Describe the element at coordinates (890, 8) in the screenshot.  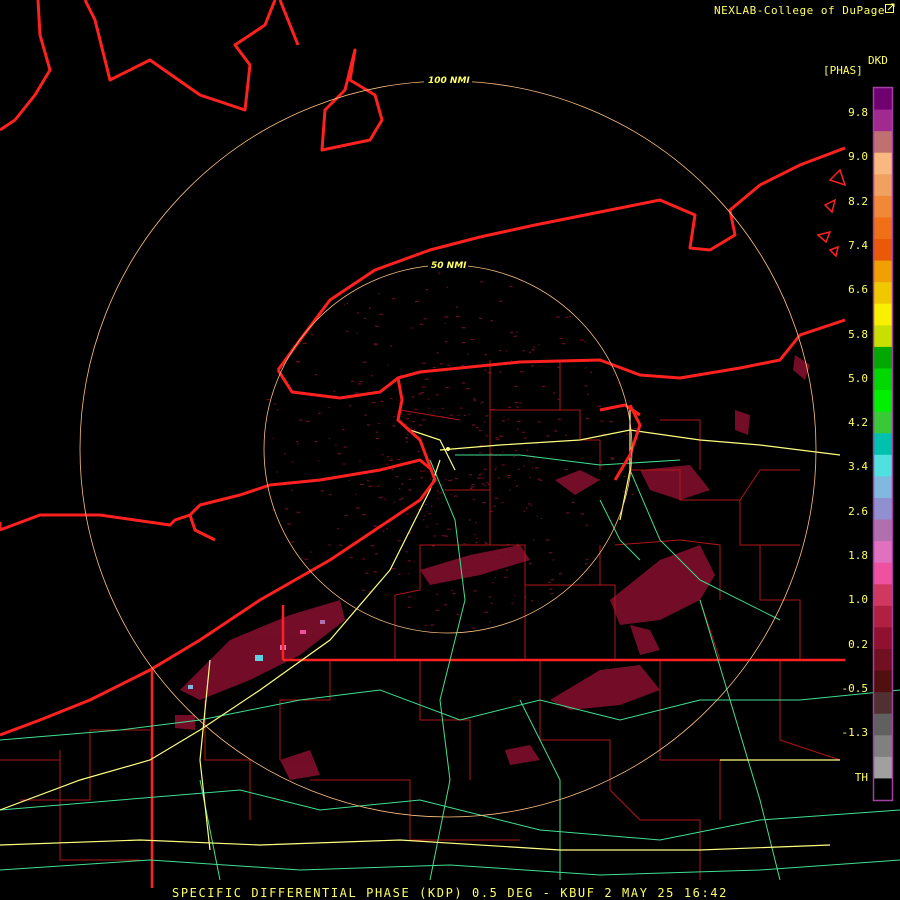
I see `external-link-icon` at that location.